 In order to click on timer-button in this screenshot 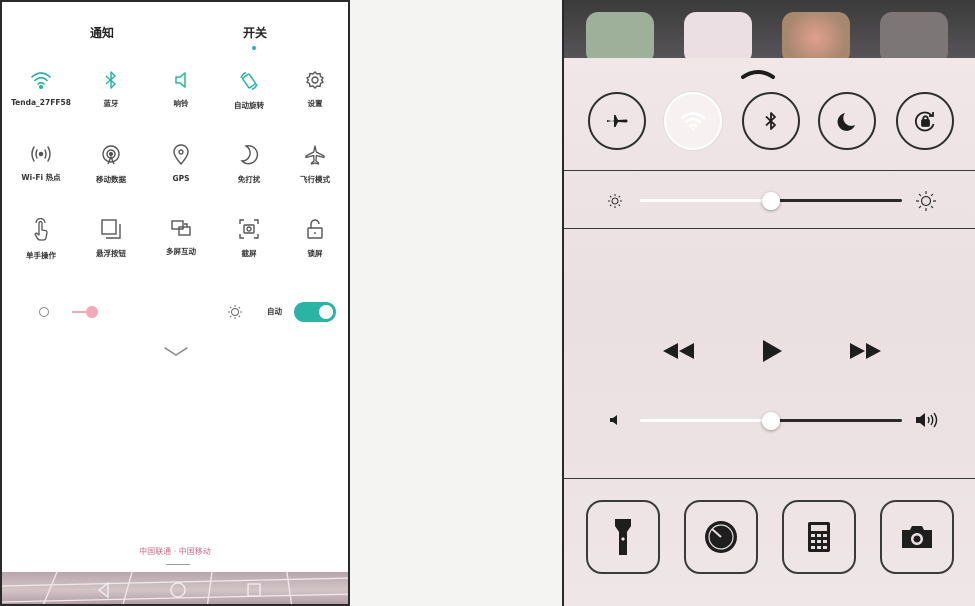, I will do `click(721, 537)`.